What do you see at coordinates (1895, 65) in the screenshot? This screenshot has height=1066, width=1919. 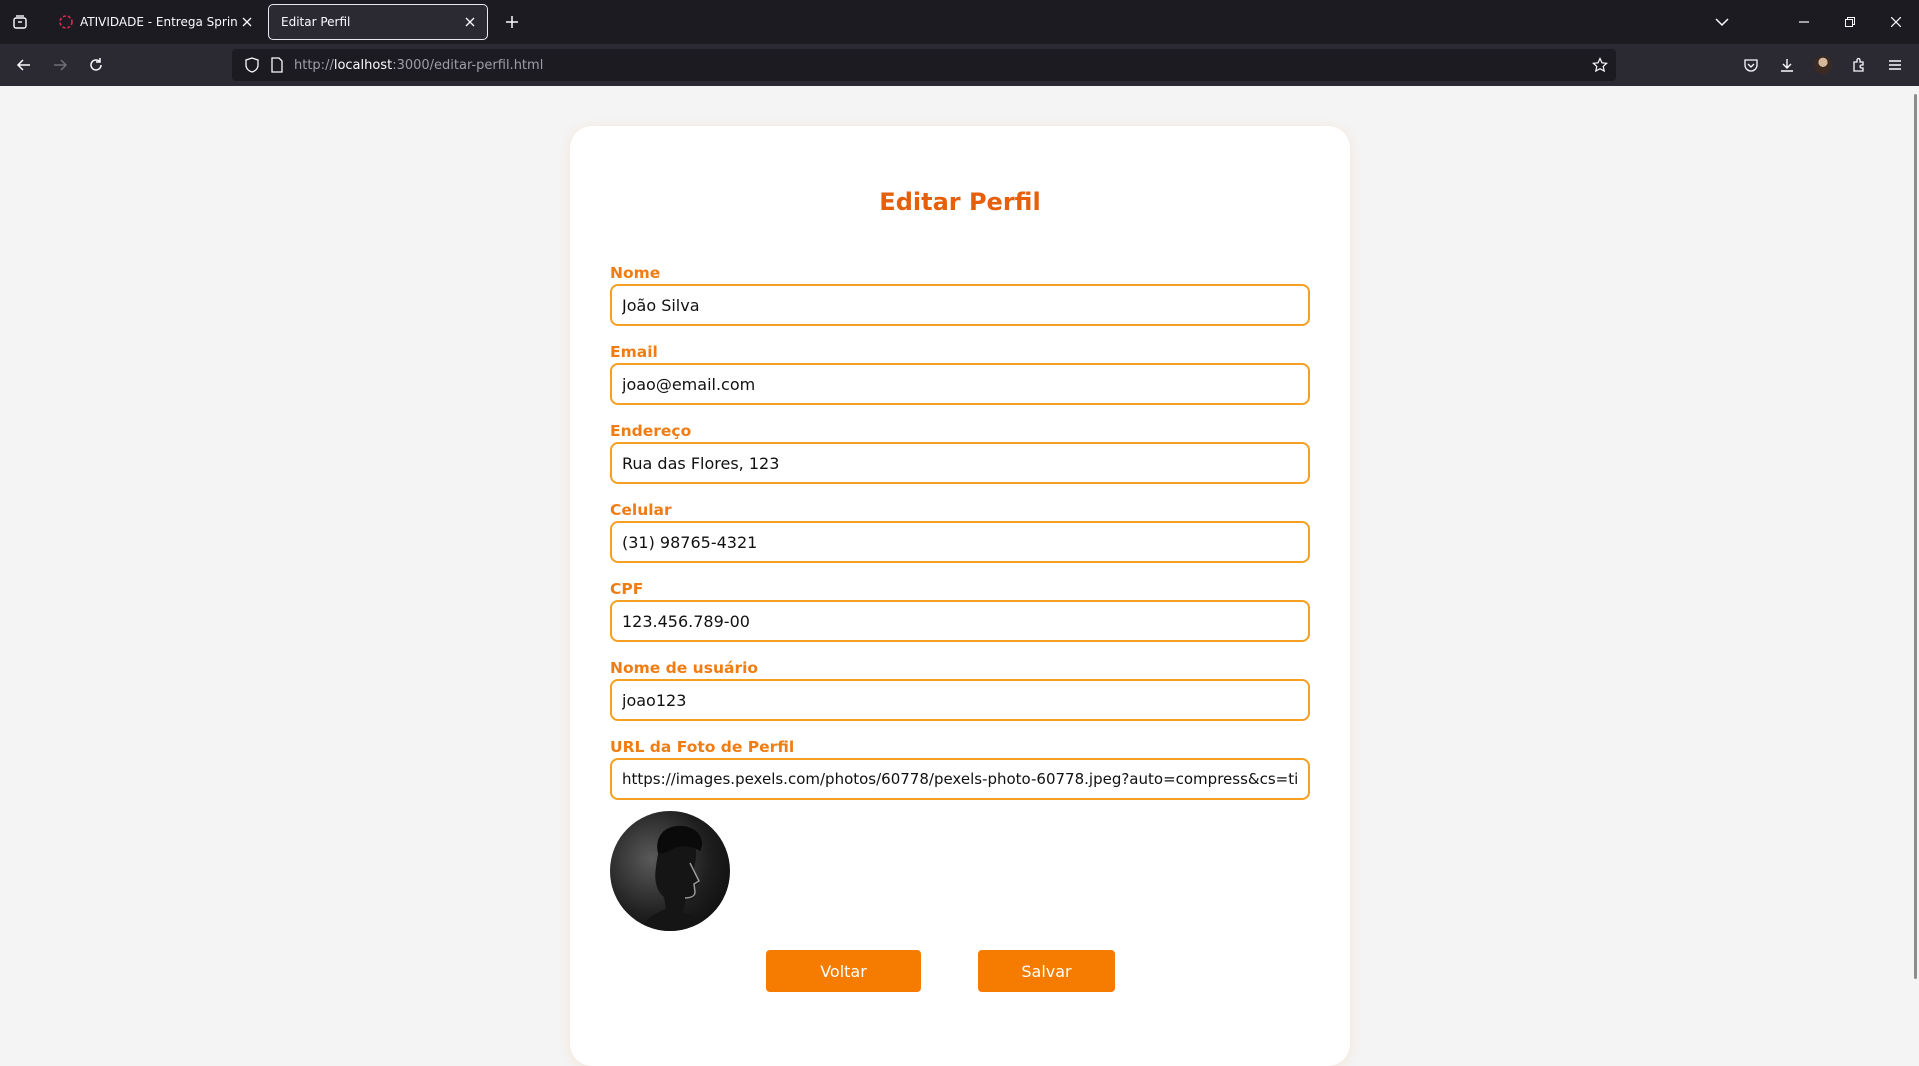 I see `menu-icon` at bounding box center [1895, 65].